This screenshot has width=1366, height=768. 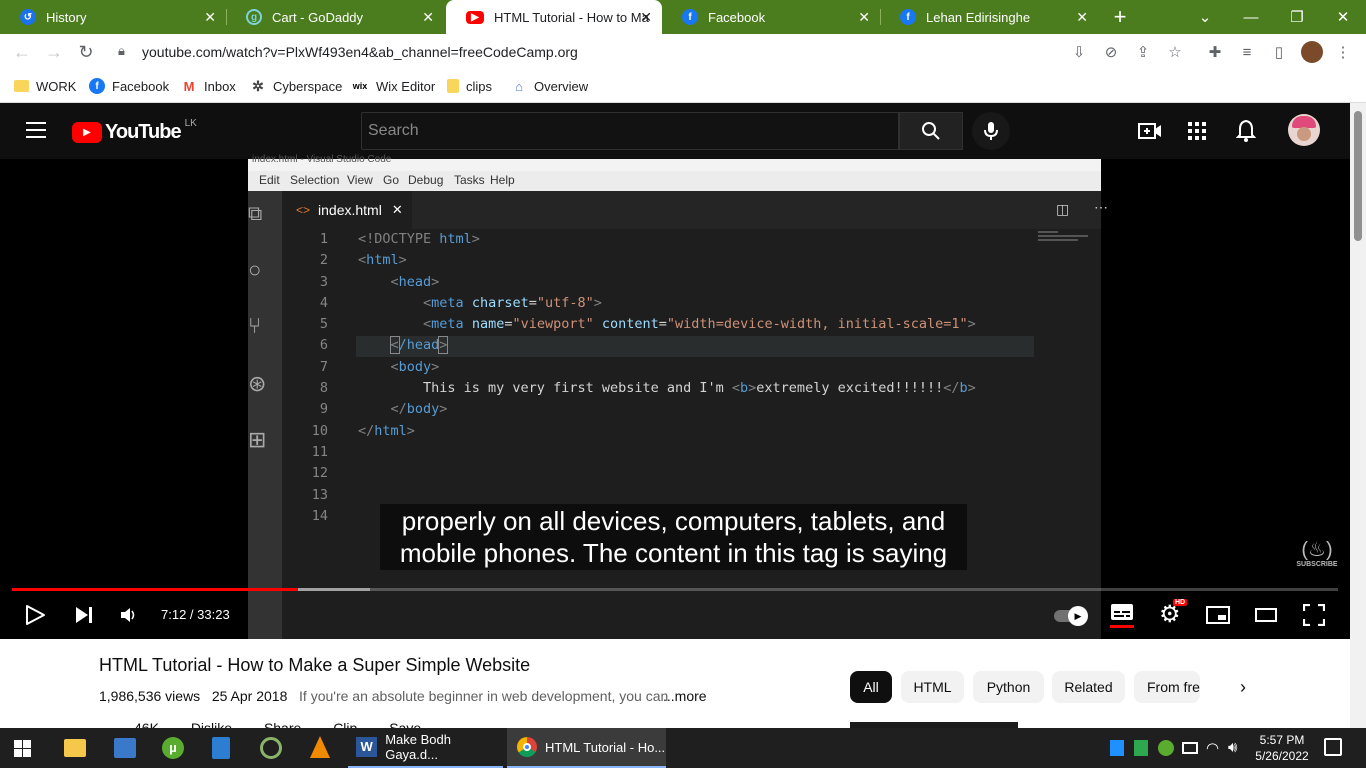 I want to click on tab-title: Facebook, so click(x=737, y=17).